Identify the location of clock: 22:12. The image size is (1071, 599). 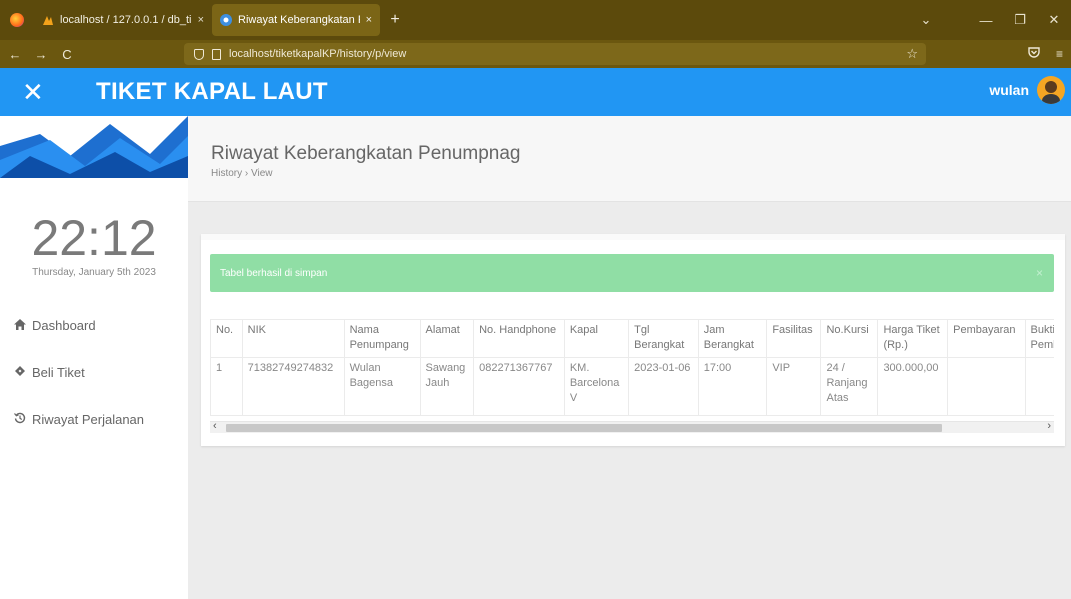
(94, 238).